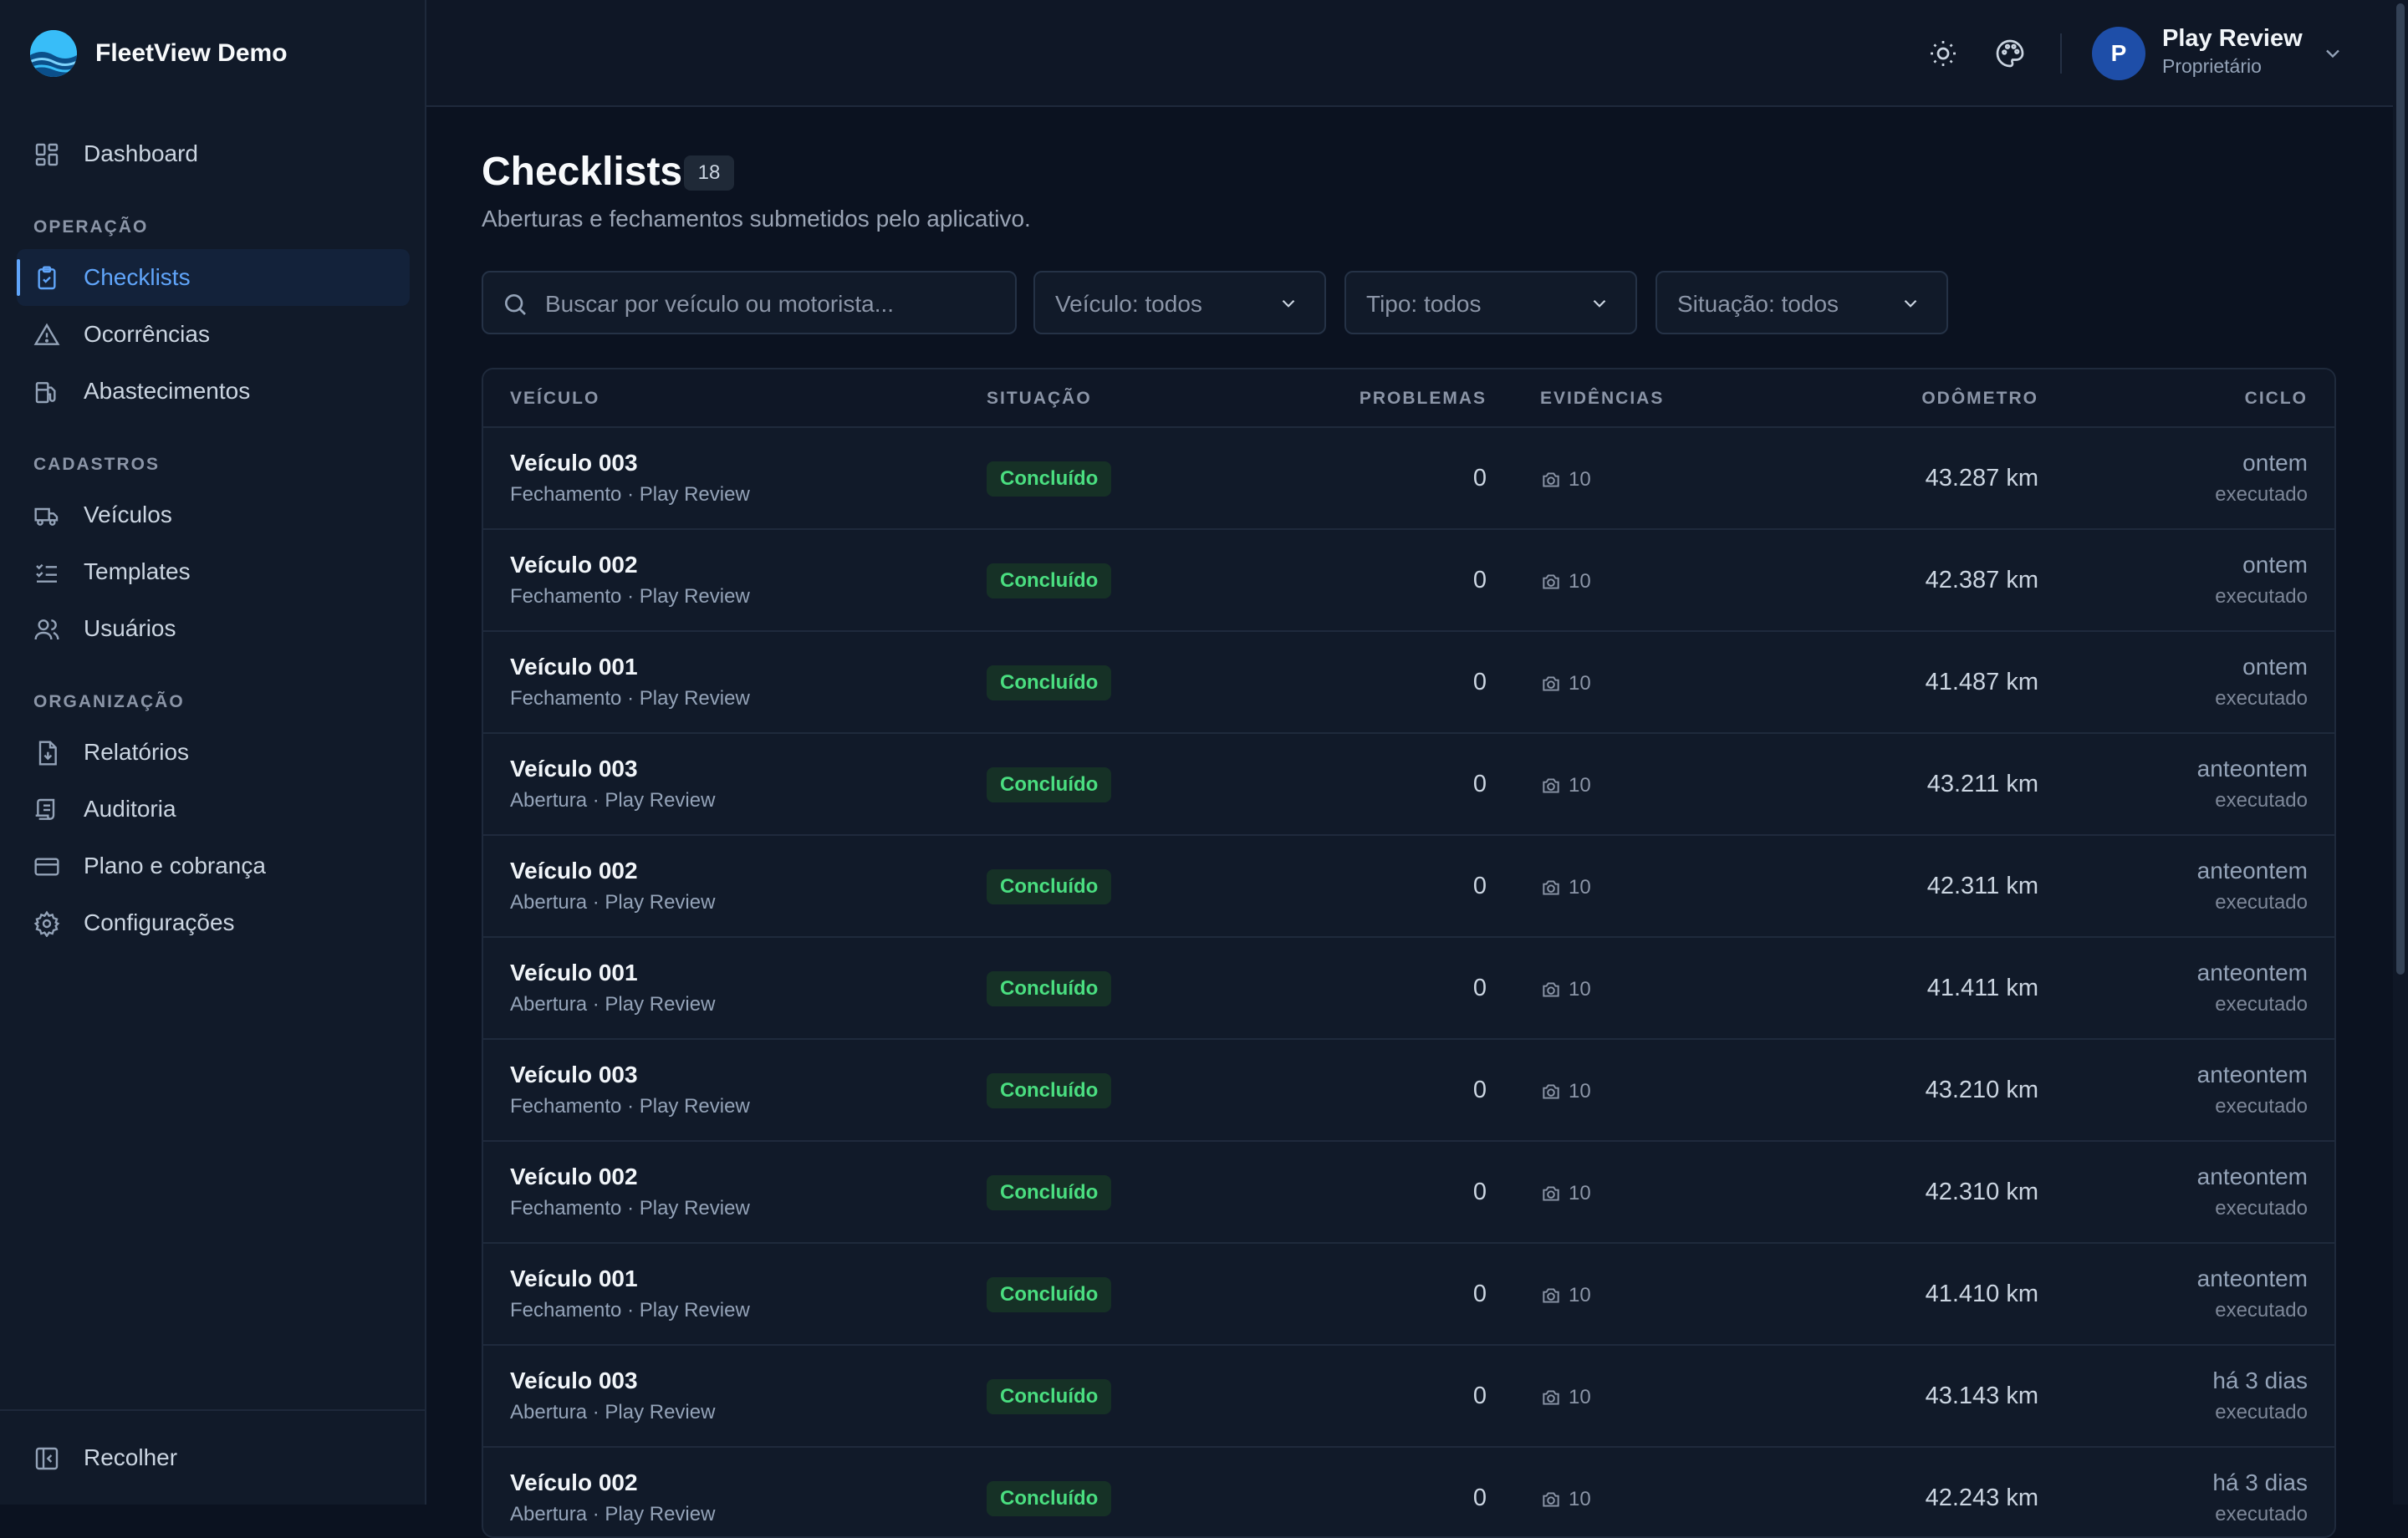  What do you see at coordinates (1424, 399) in the screenshot?
I see `column-header-problems: PROBLEMAS` at bounding box center [1424, 399].